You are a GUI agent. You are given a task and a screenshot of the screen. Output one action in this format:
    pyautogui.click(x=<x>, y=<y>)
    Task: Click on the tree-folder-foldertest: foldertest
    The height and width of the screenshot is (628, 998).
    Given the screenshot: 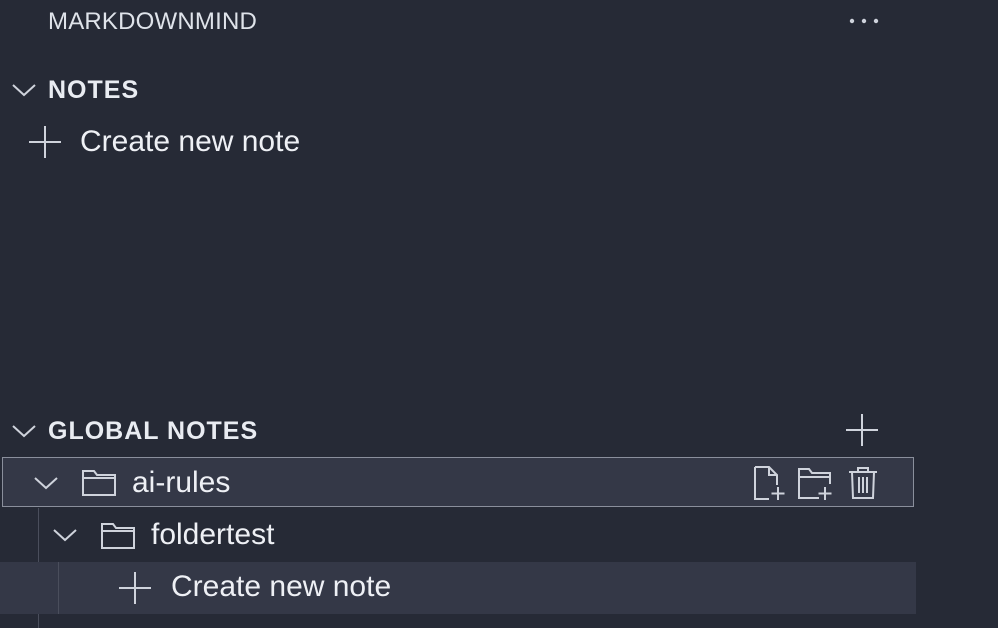 What is the action you would take?
    pyautogui.click(x=458, y=535)
    